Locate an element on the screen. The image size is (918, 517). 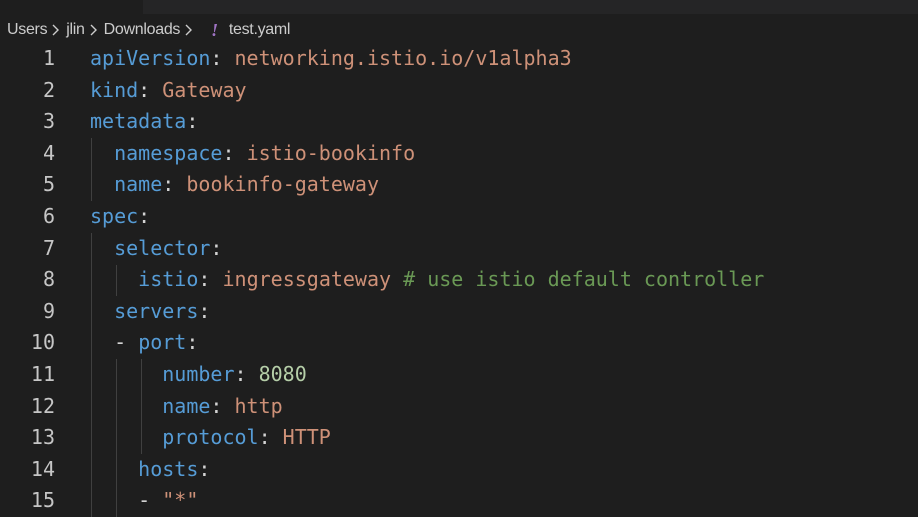
code-line: 10 - port: is located at coordinates (459, 343).